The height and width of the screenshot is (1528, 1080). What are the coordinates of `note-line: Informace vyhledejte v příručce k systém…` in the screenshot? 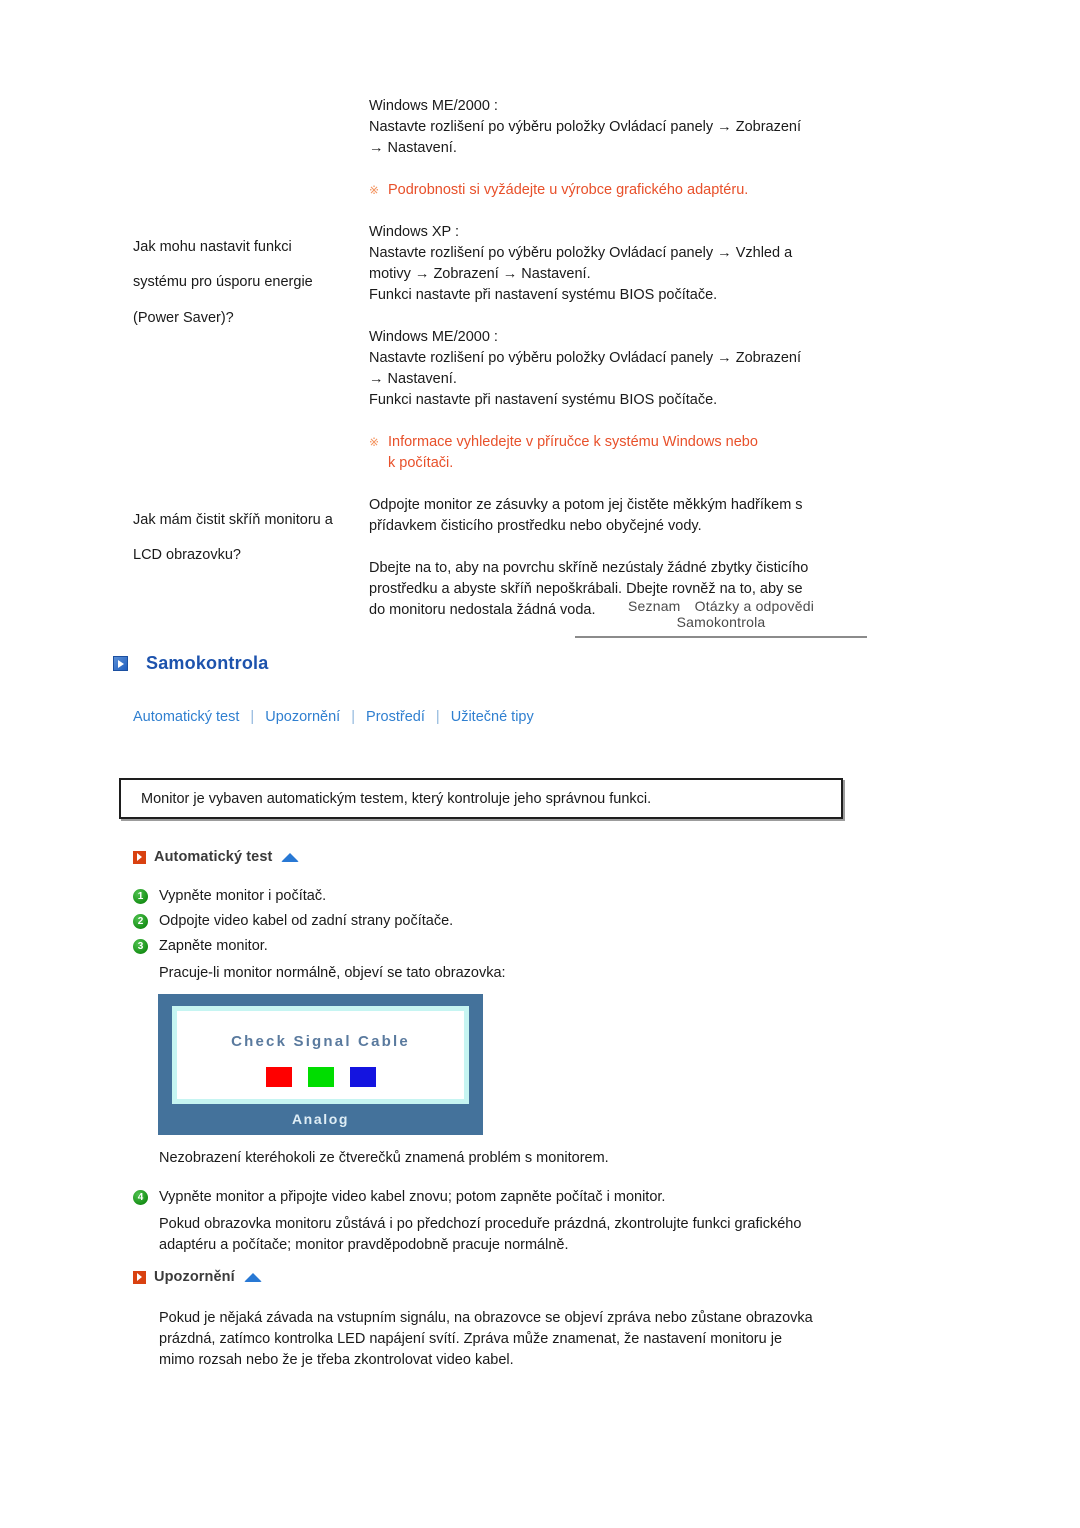 It's located at (573, 442).